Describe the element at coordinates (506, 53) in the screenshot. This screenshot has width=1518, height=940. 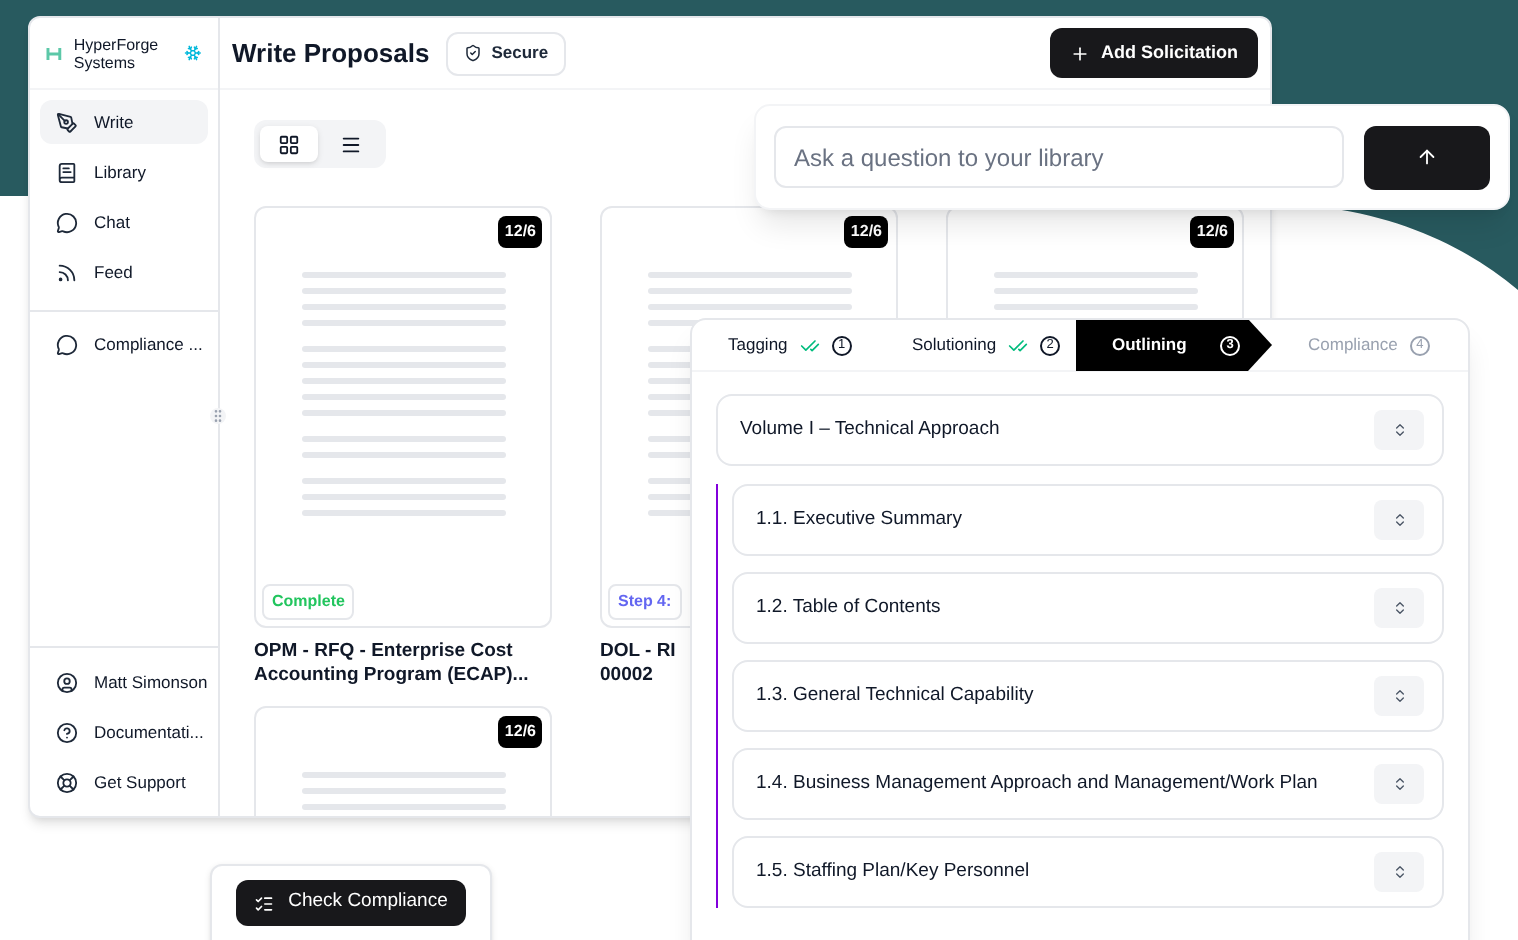
I see `secure-badge: Secure` at that location.